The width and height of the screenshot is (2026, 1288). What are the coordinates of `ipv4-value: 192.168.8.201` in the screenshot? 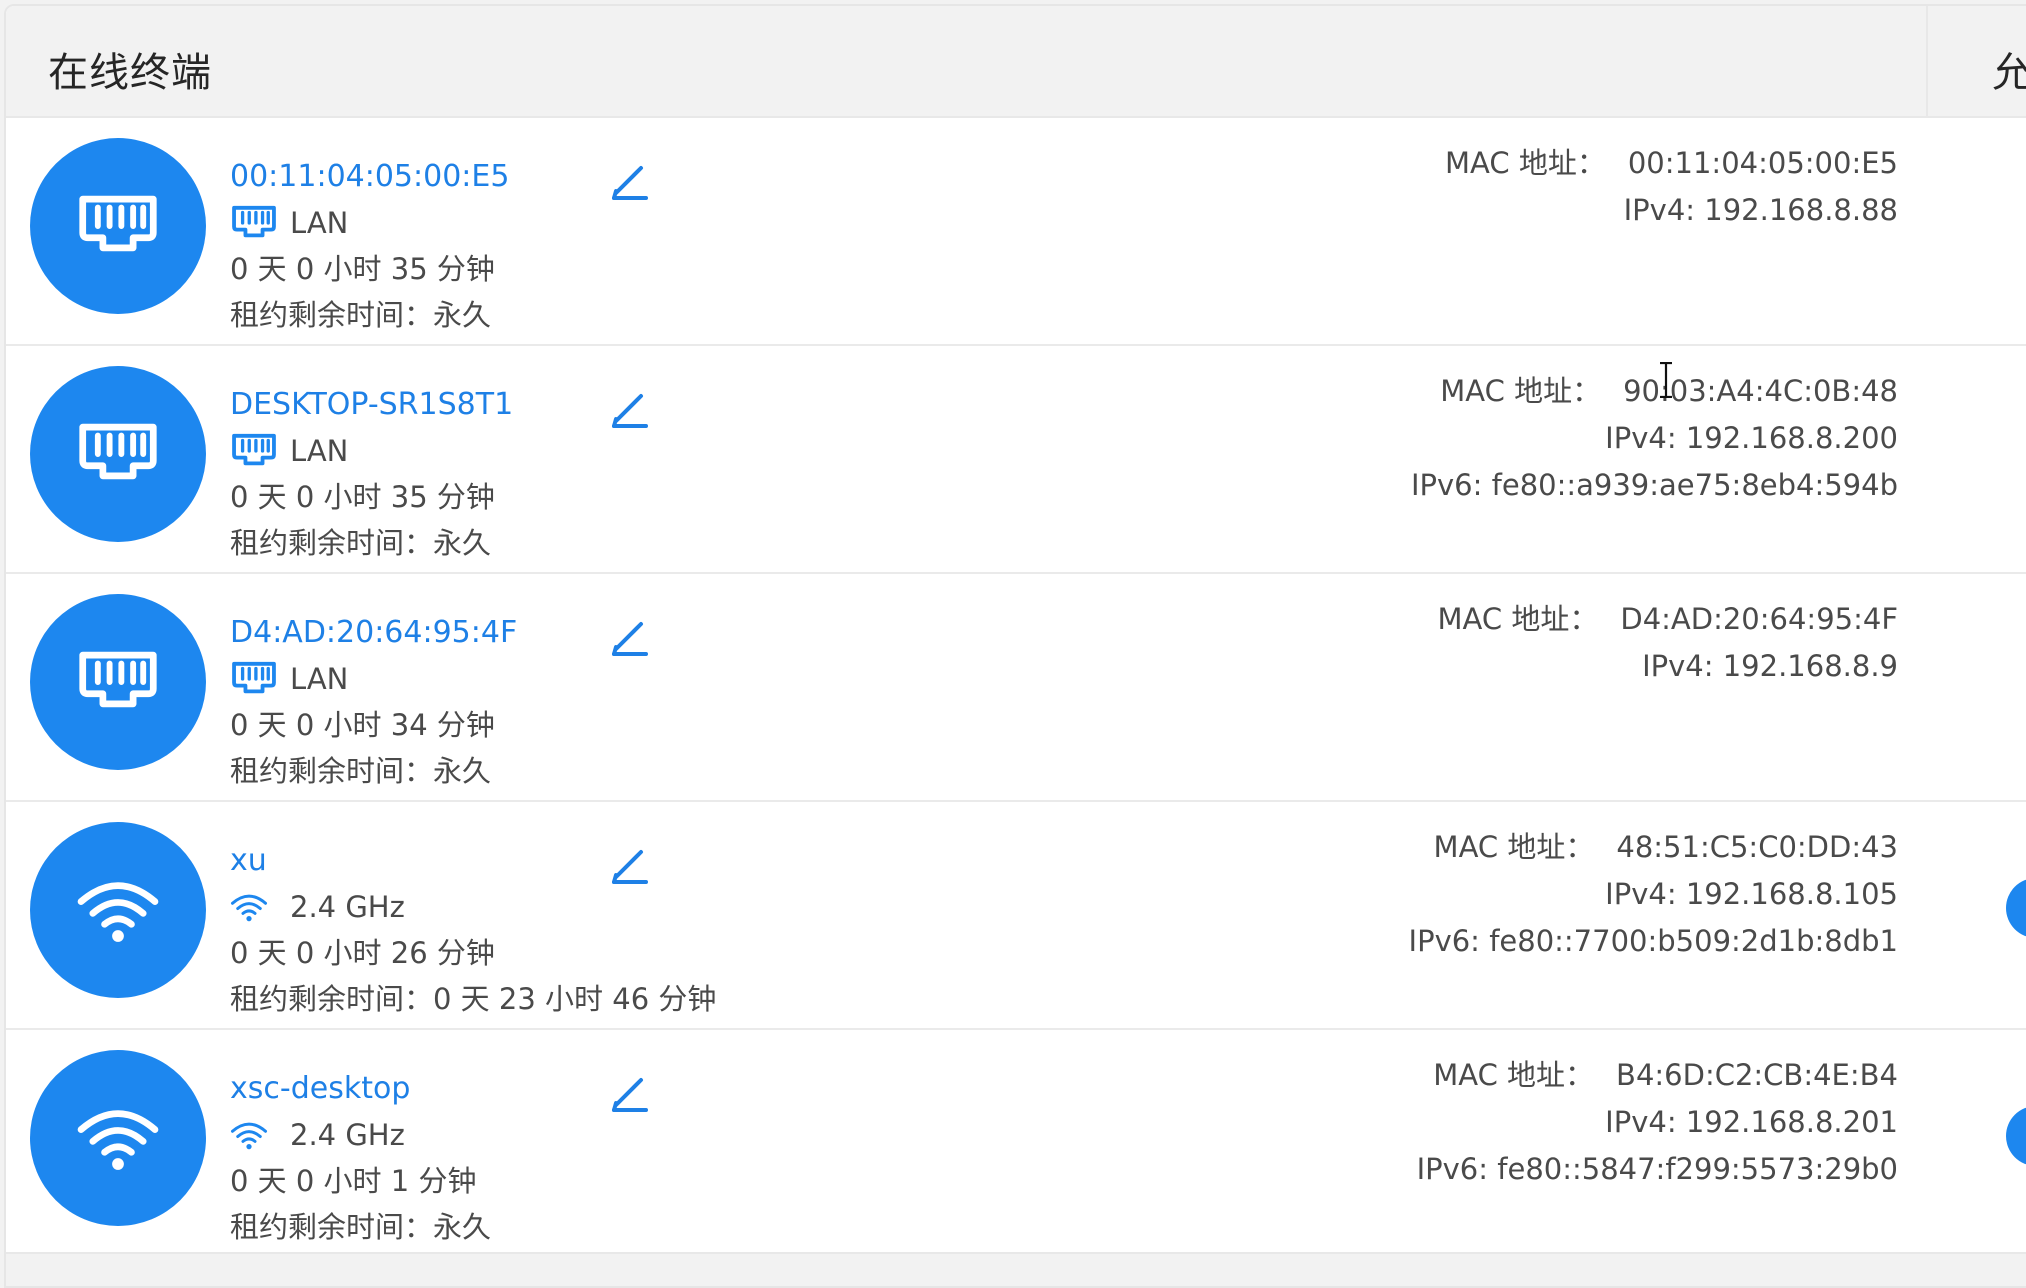 It's located at (1791, 1122).